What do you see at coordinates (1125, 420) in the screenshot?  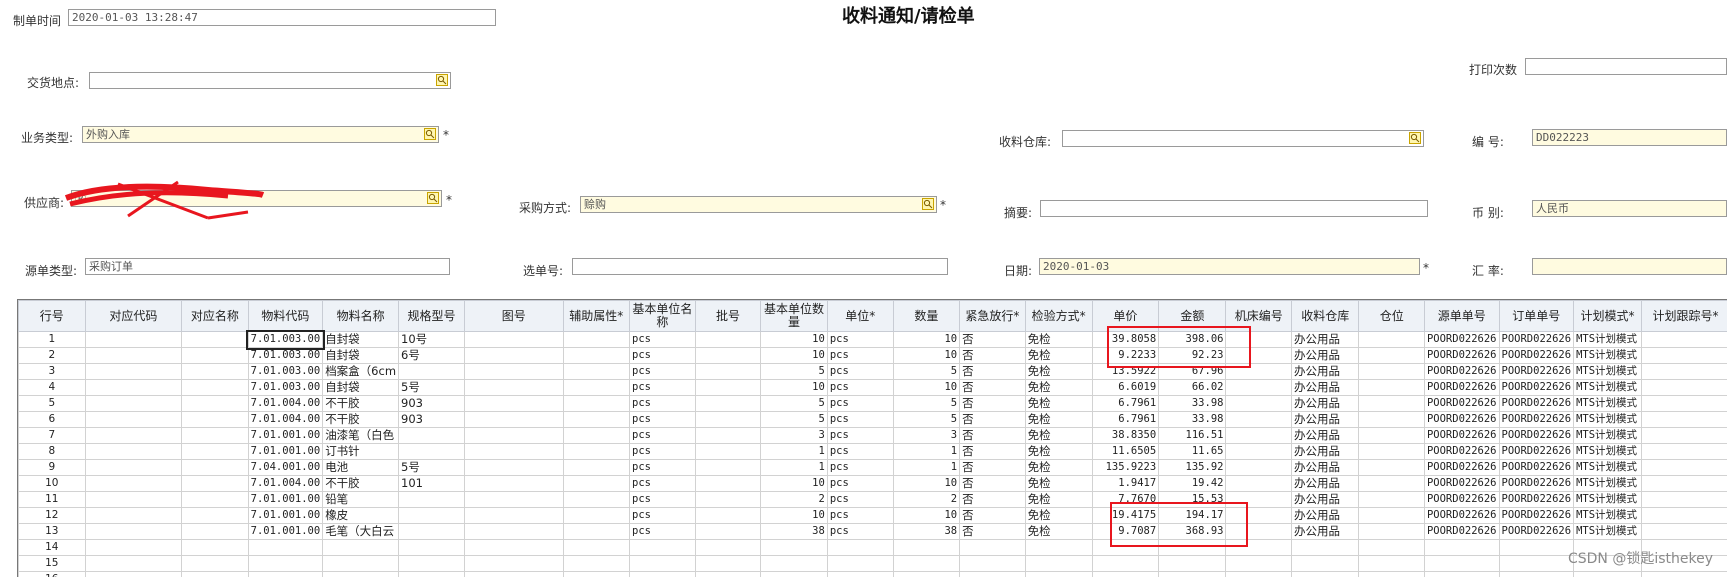 I see `table-cell: 6.7961` at bounding box center [1125, 420].